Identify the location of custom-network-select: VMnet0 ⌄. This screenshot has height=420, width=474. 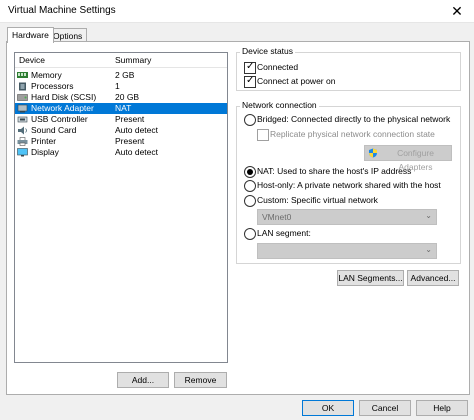
(347, 217).